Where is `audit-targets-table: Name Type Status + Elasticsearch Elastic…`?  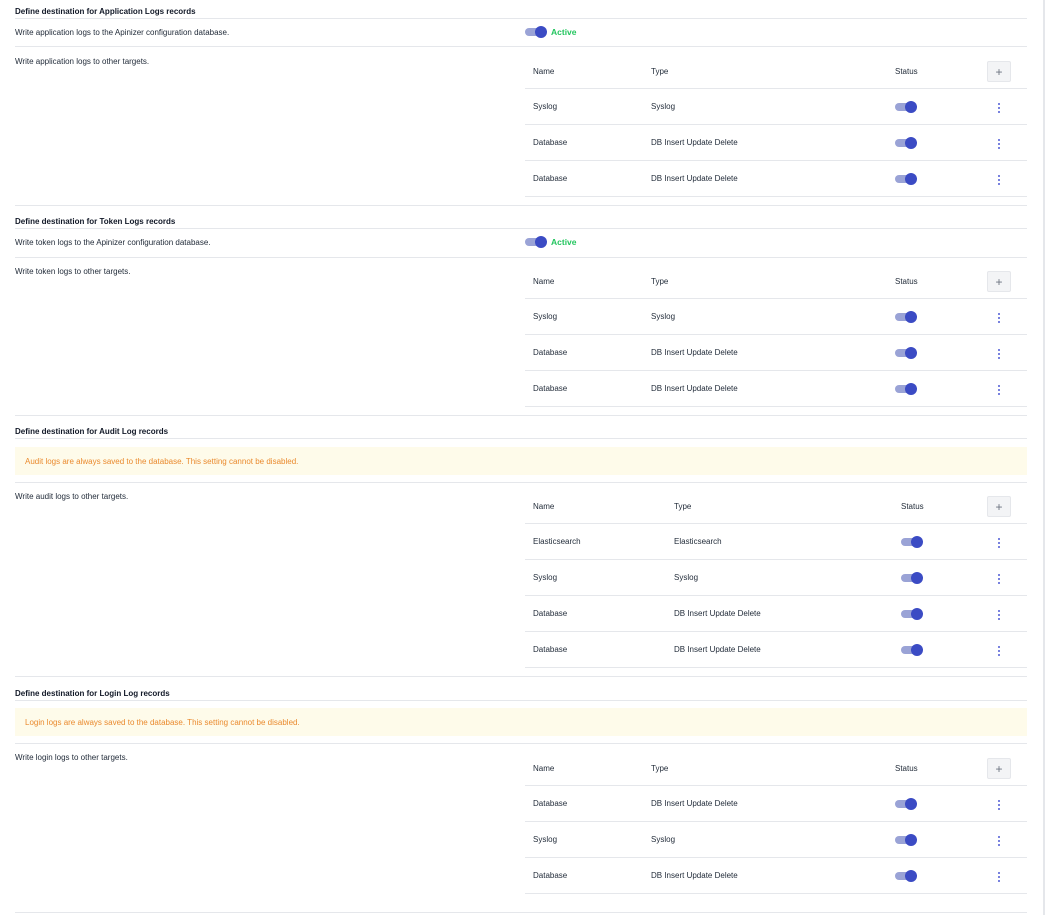 audit-targets-table: Name Type Status + Elasticsearch Elastic… is located at coordinates (776, 578).